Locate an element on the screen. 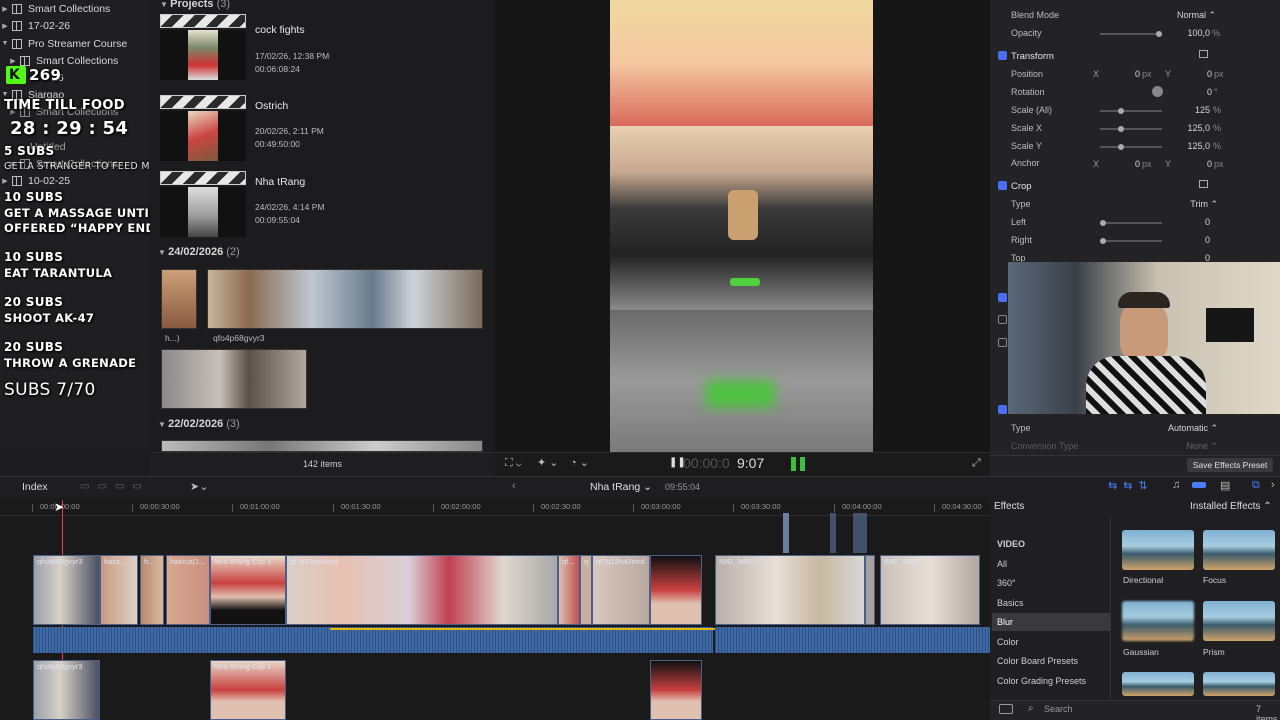 This screenshot has height=720, width=1280. opacity-value: 100,0 is located at coordinates (1193, 33).